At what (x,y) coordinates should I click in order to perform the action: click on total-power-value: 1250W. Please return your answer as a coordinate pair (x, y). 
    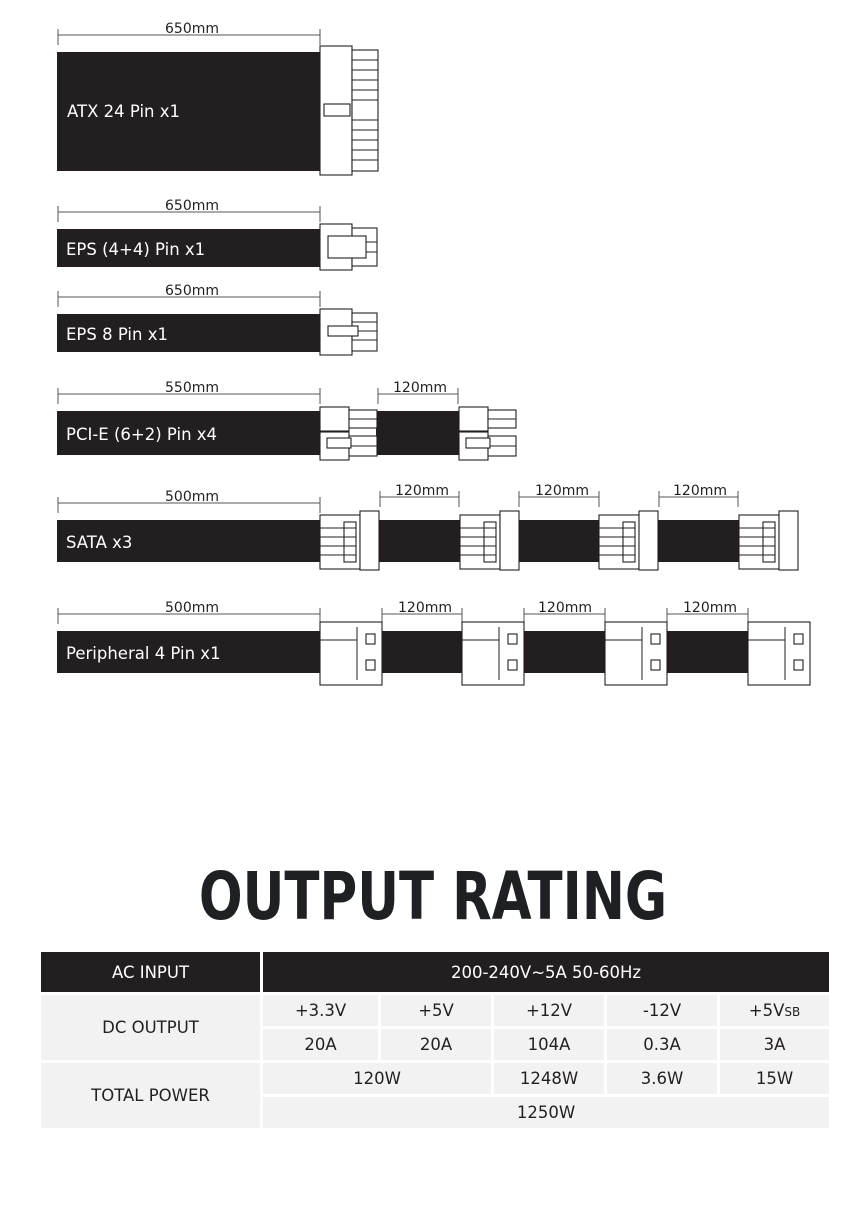
    Looking at the image, I should click on (546, 1112).